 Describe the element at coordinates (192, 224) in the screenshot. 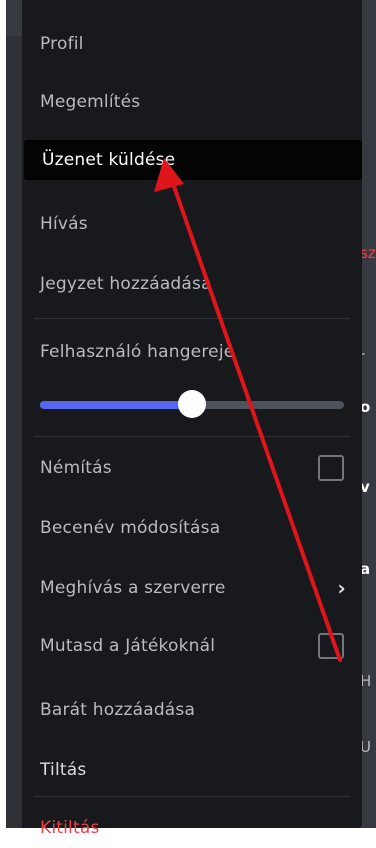

I see `menu-item-call: Hívás` at that location.